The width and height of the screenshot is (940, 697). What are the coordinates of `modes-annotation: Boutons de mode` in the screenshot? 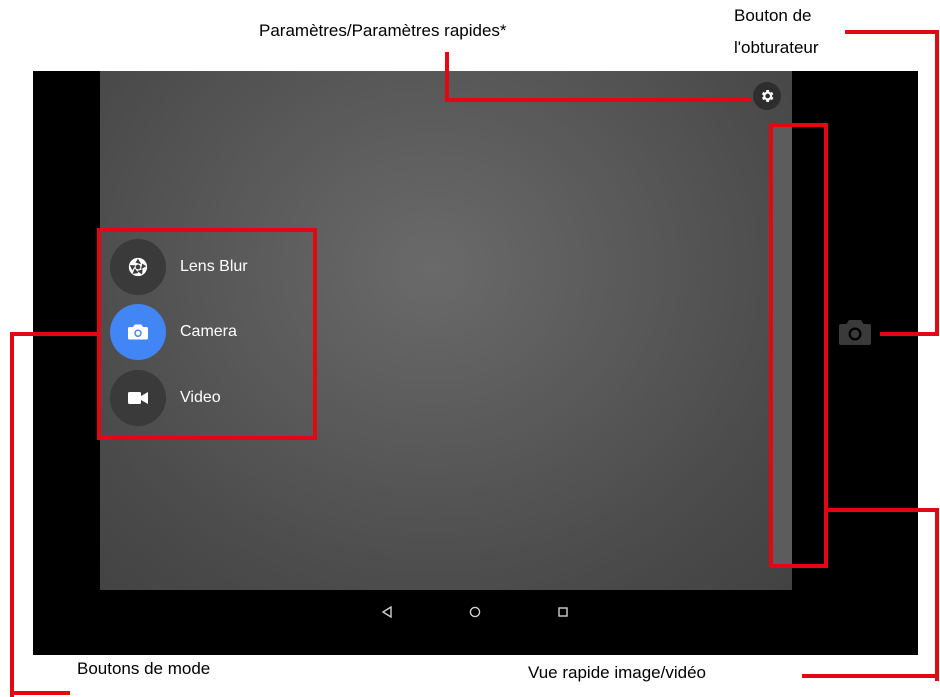 It's located at (144, 668).